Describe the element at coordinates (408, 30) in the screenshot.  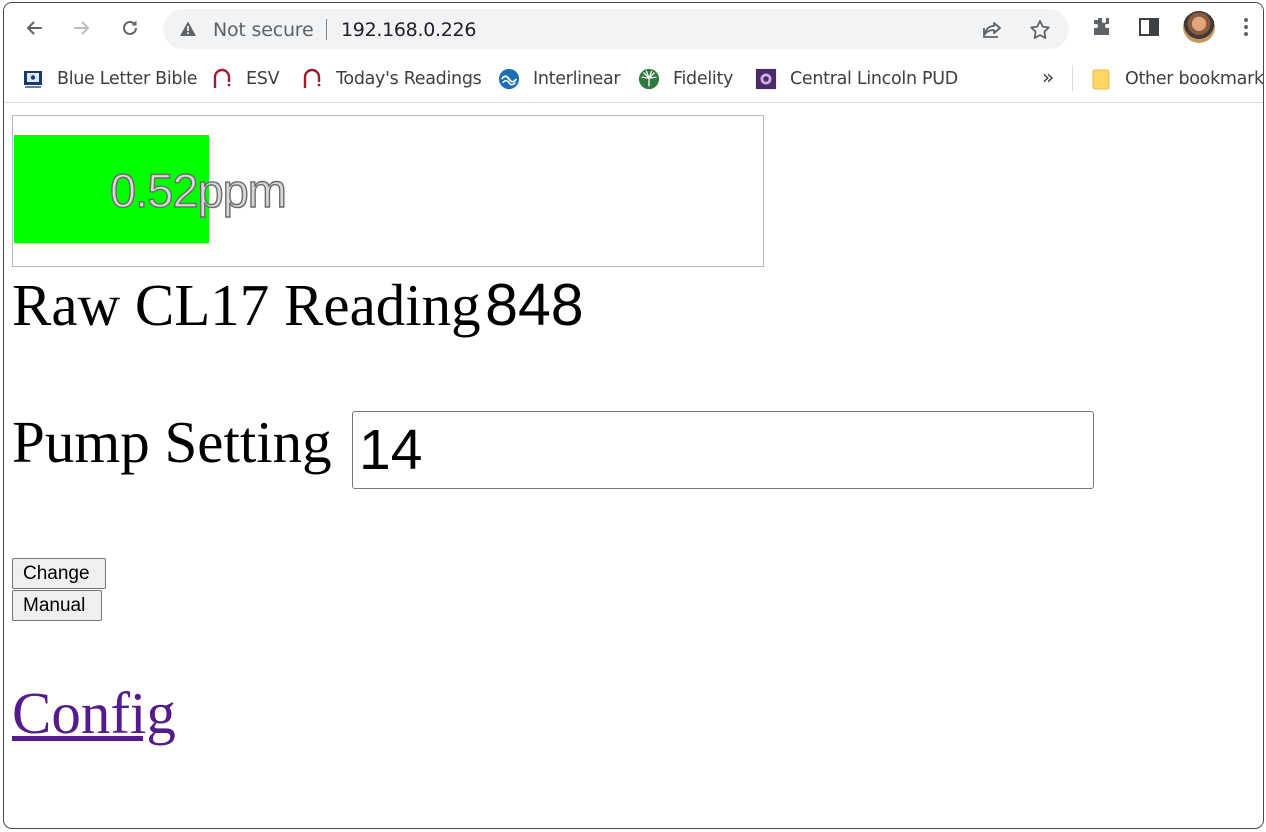
I see `url-text: 192.168.0.226` at that location.